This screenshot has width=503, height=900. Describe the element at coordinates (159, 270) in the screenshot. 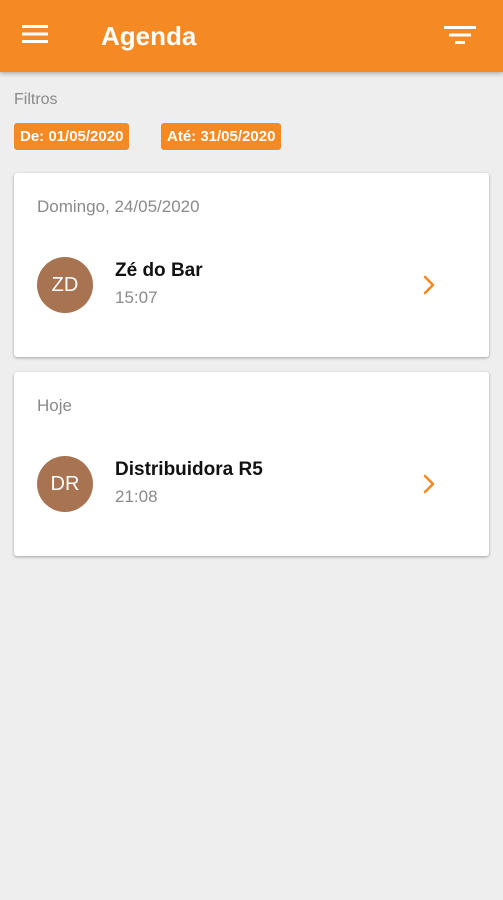

I see `appointment-name: Zé do Bar` at that location.